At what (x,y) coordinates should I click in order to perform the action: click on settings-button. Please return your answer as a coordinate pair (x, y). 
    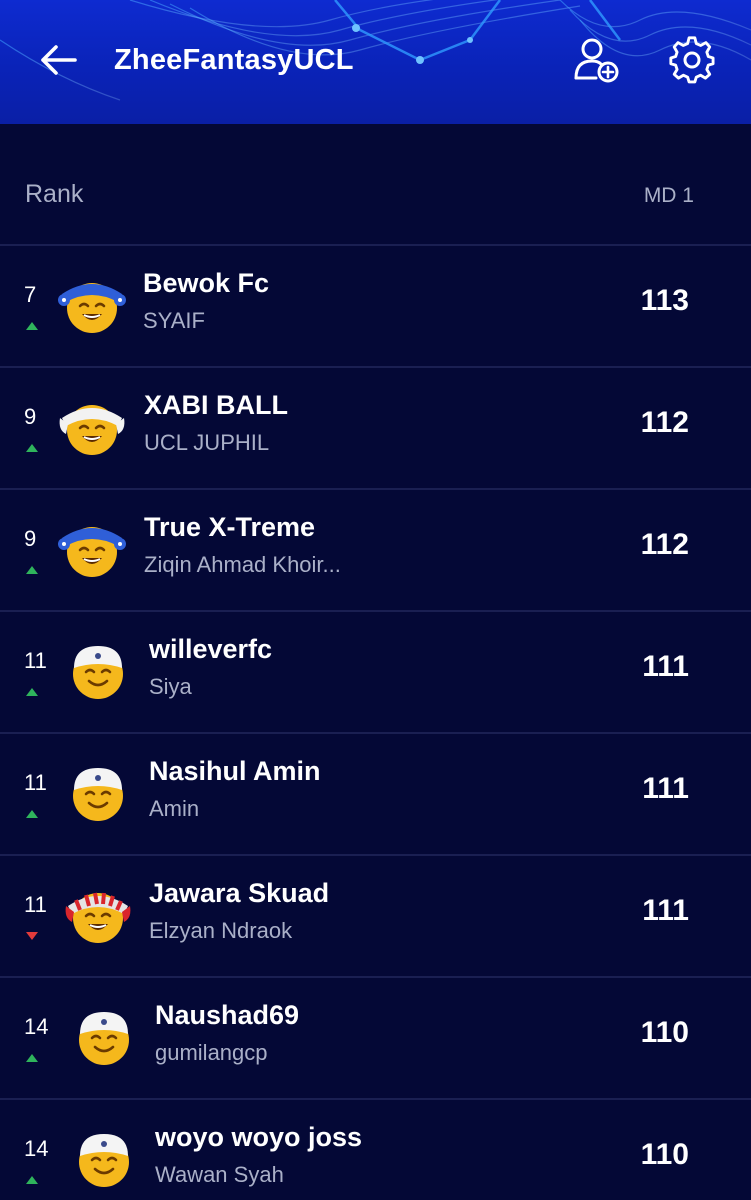
    Looking at the image, I should click on (692, 60).